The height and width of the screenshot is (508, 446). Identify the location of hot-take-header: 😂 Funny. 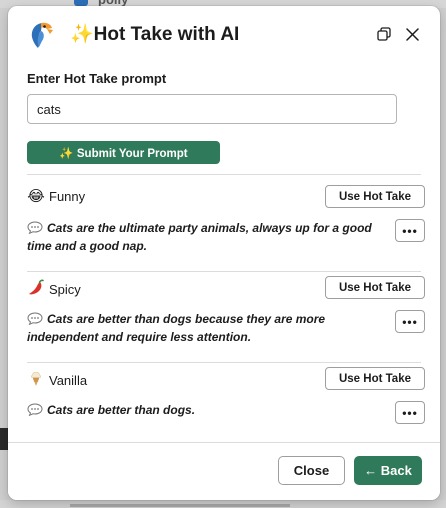
(56, 196).